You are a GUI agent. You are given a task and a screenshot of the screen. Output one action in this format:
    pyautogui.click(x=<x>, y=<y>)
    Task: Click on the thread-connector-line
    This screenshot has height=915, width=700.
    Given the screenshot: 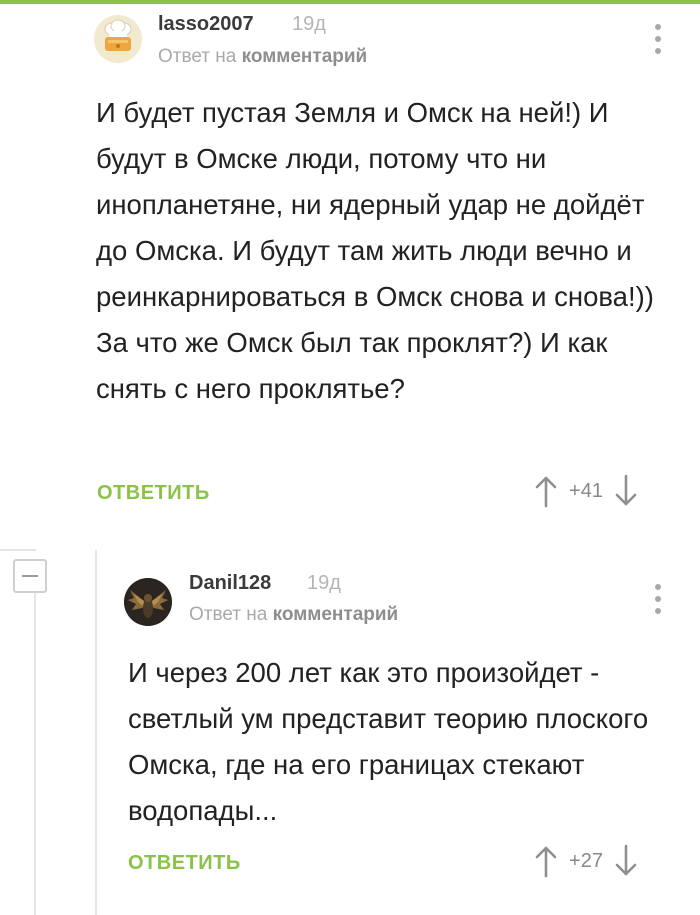 What is the action you would take?
    pyautogui.click(x=18, y=550)
    